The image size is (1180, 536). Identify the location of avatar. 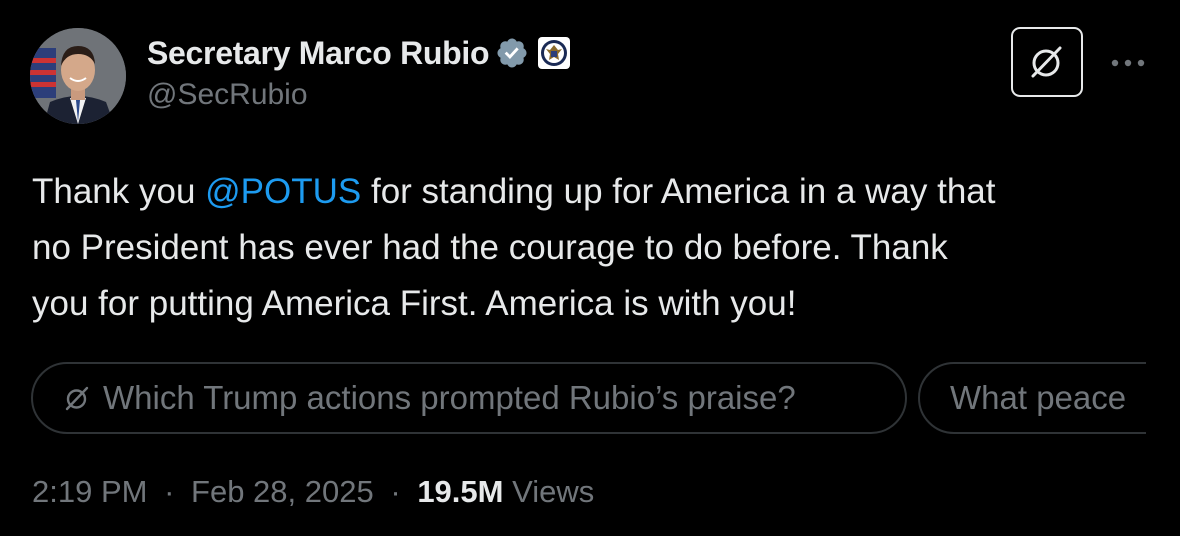
(78, 76).